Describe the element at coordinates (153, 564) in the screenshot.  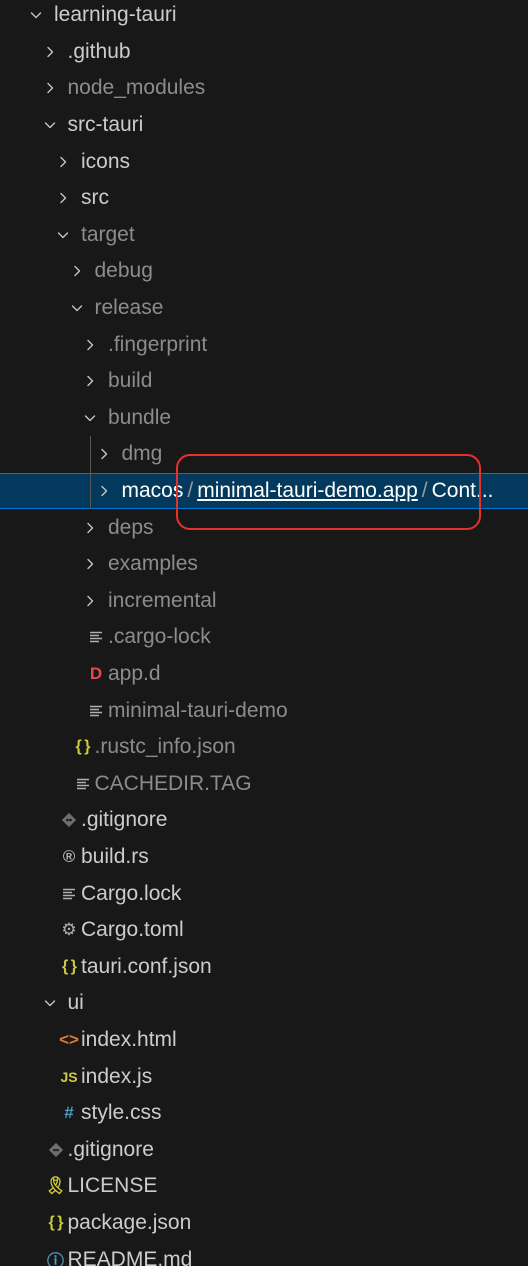
I see `tree-item-label: examples` at that location.